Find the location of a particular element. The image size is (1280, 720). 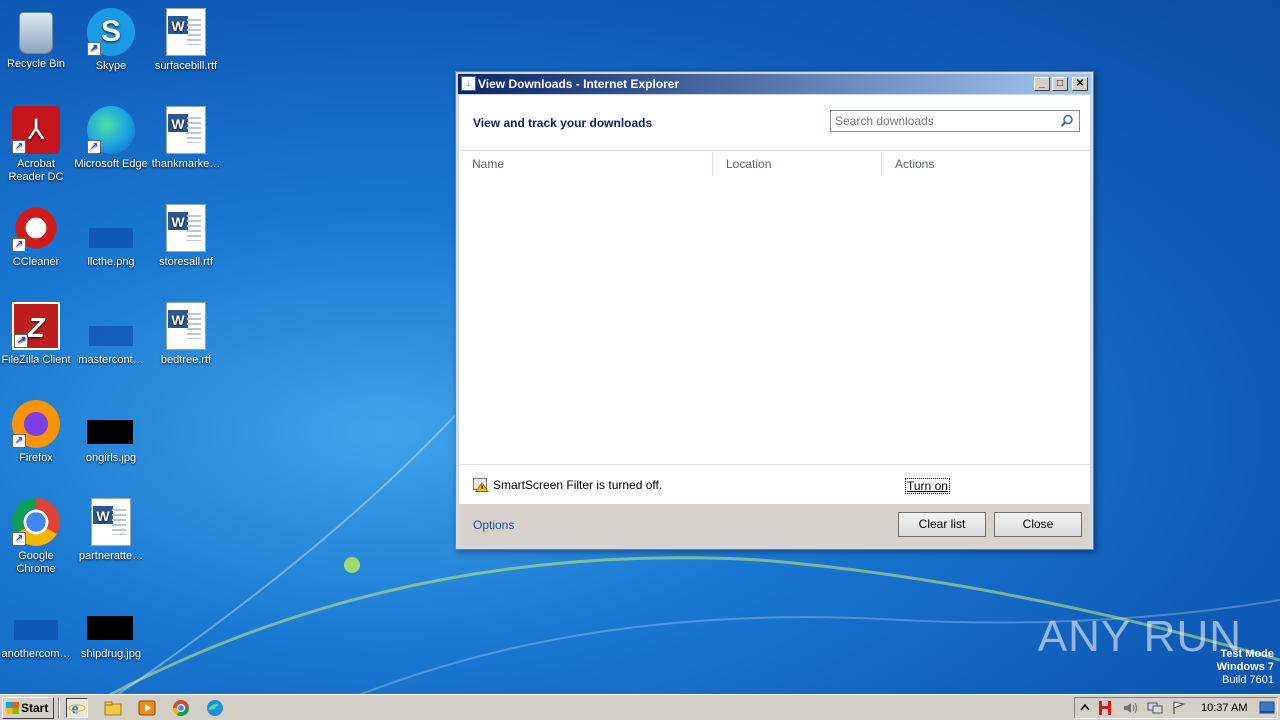

downloads-footer: Options Clear list Close is located at coordinates (774, 525).